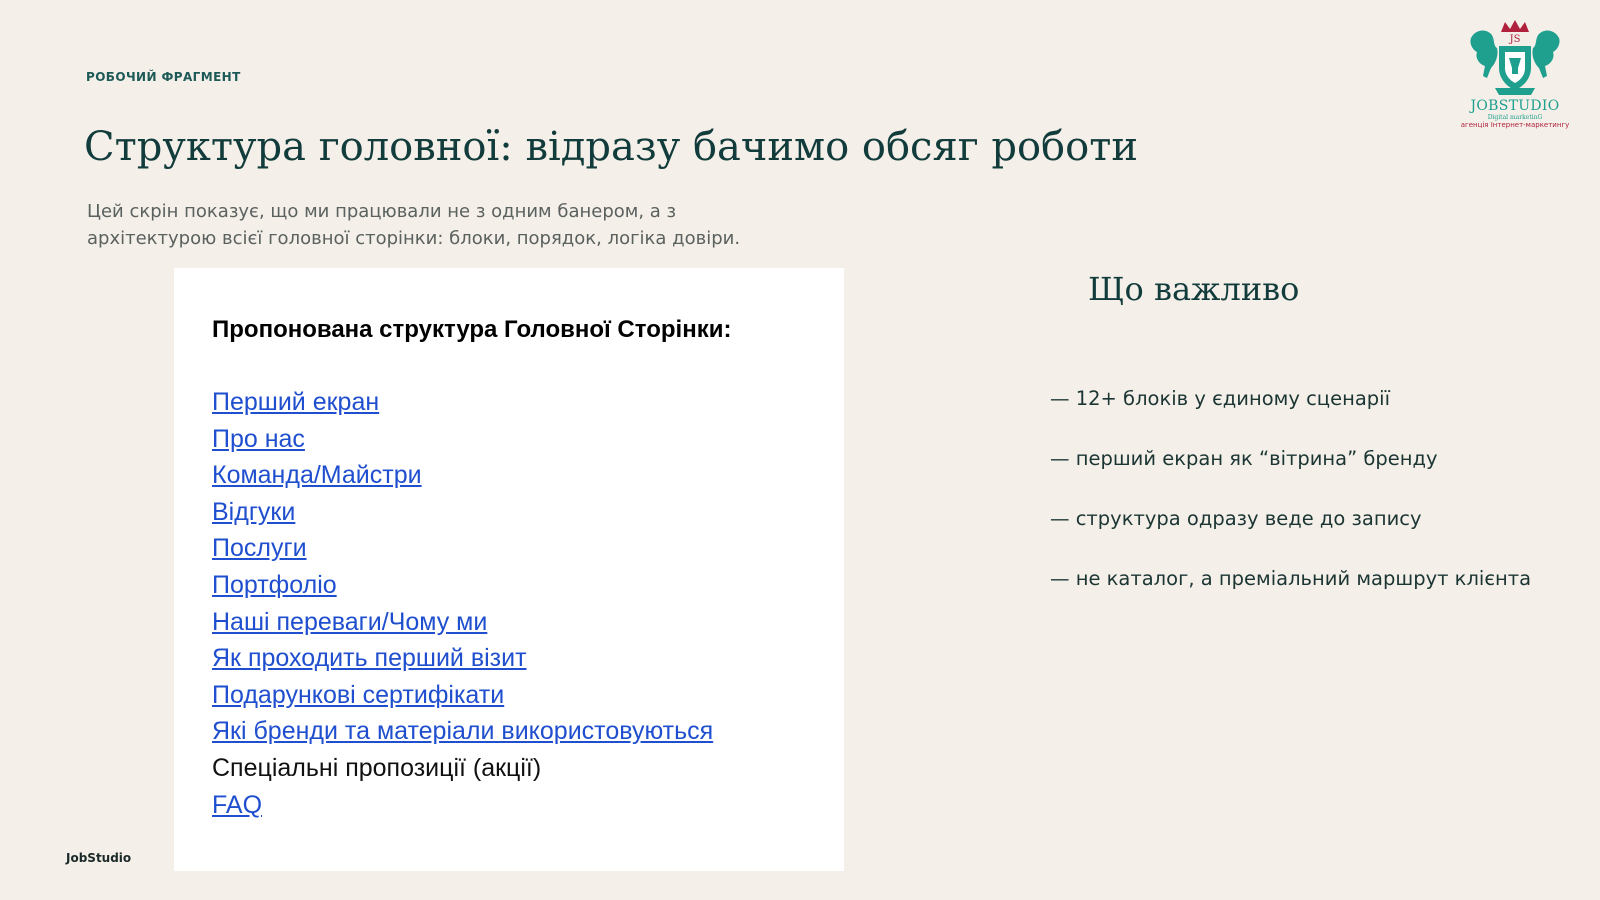 The width and height of the screenshot is (1600, 900). What do you see at coordinates (462, 585) in the screenshot?
I see `list-item: Портфоліо` at bounding box center [462, 585].